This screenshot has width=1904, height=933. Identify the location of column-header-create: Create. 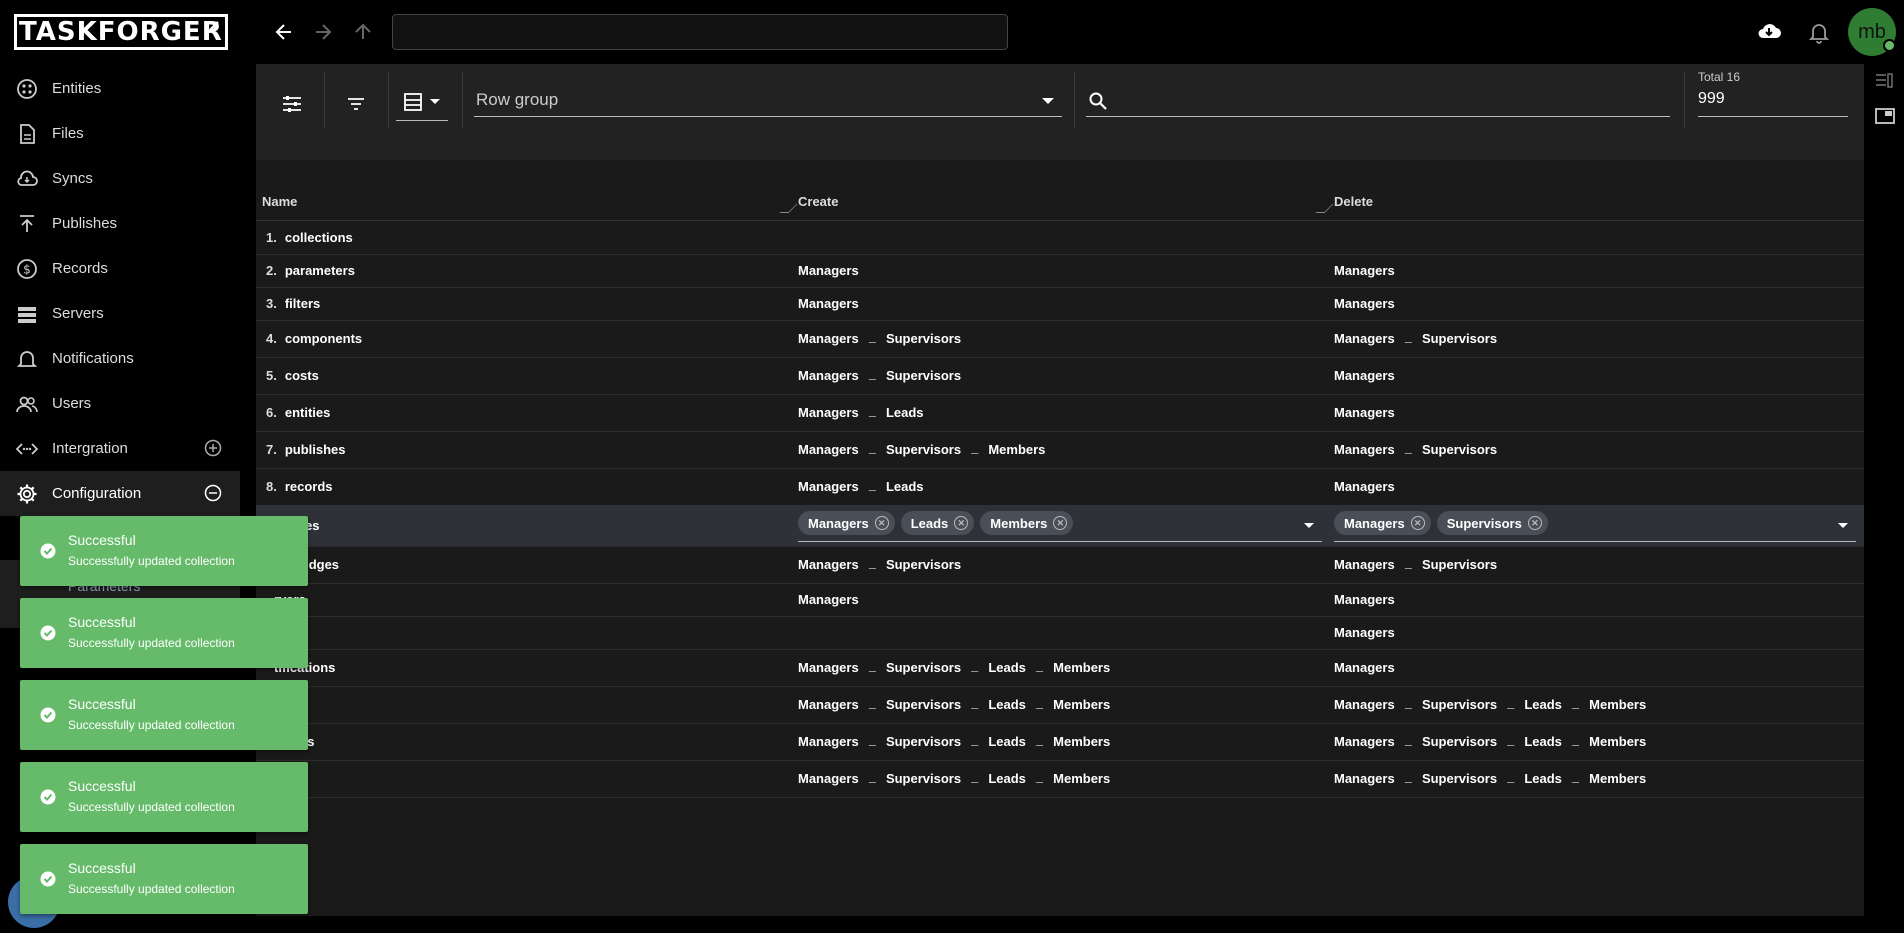
(818, 201).